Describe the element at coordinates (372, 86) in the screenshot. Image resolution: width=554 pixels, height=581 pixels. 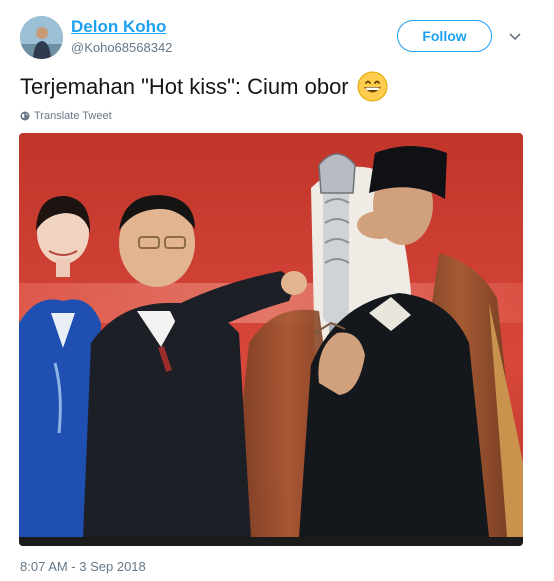
I see `grinning-face-emoji-icon` at that location.